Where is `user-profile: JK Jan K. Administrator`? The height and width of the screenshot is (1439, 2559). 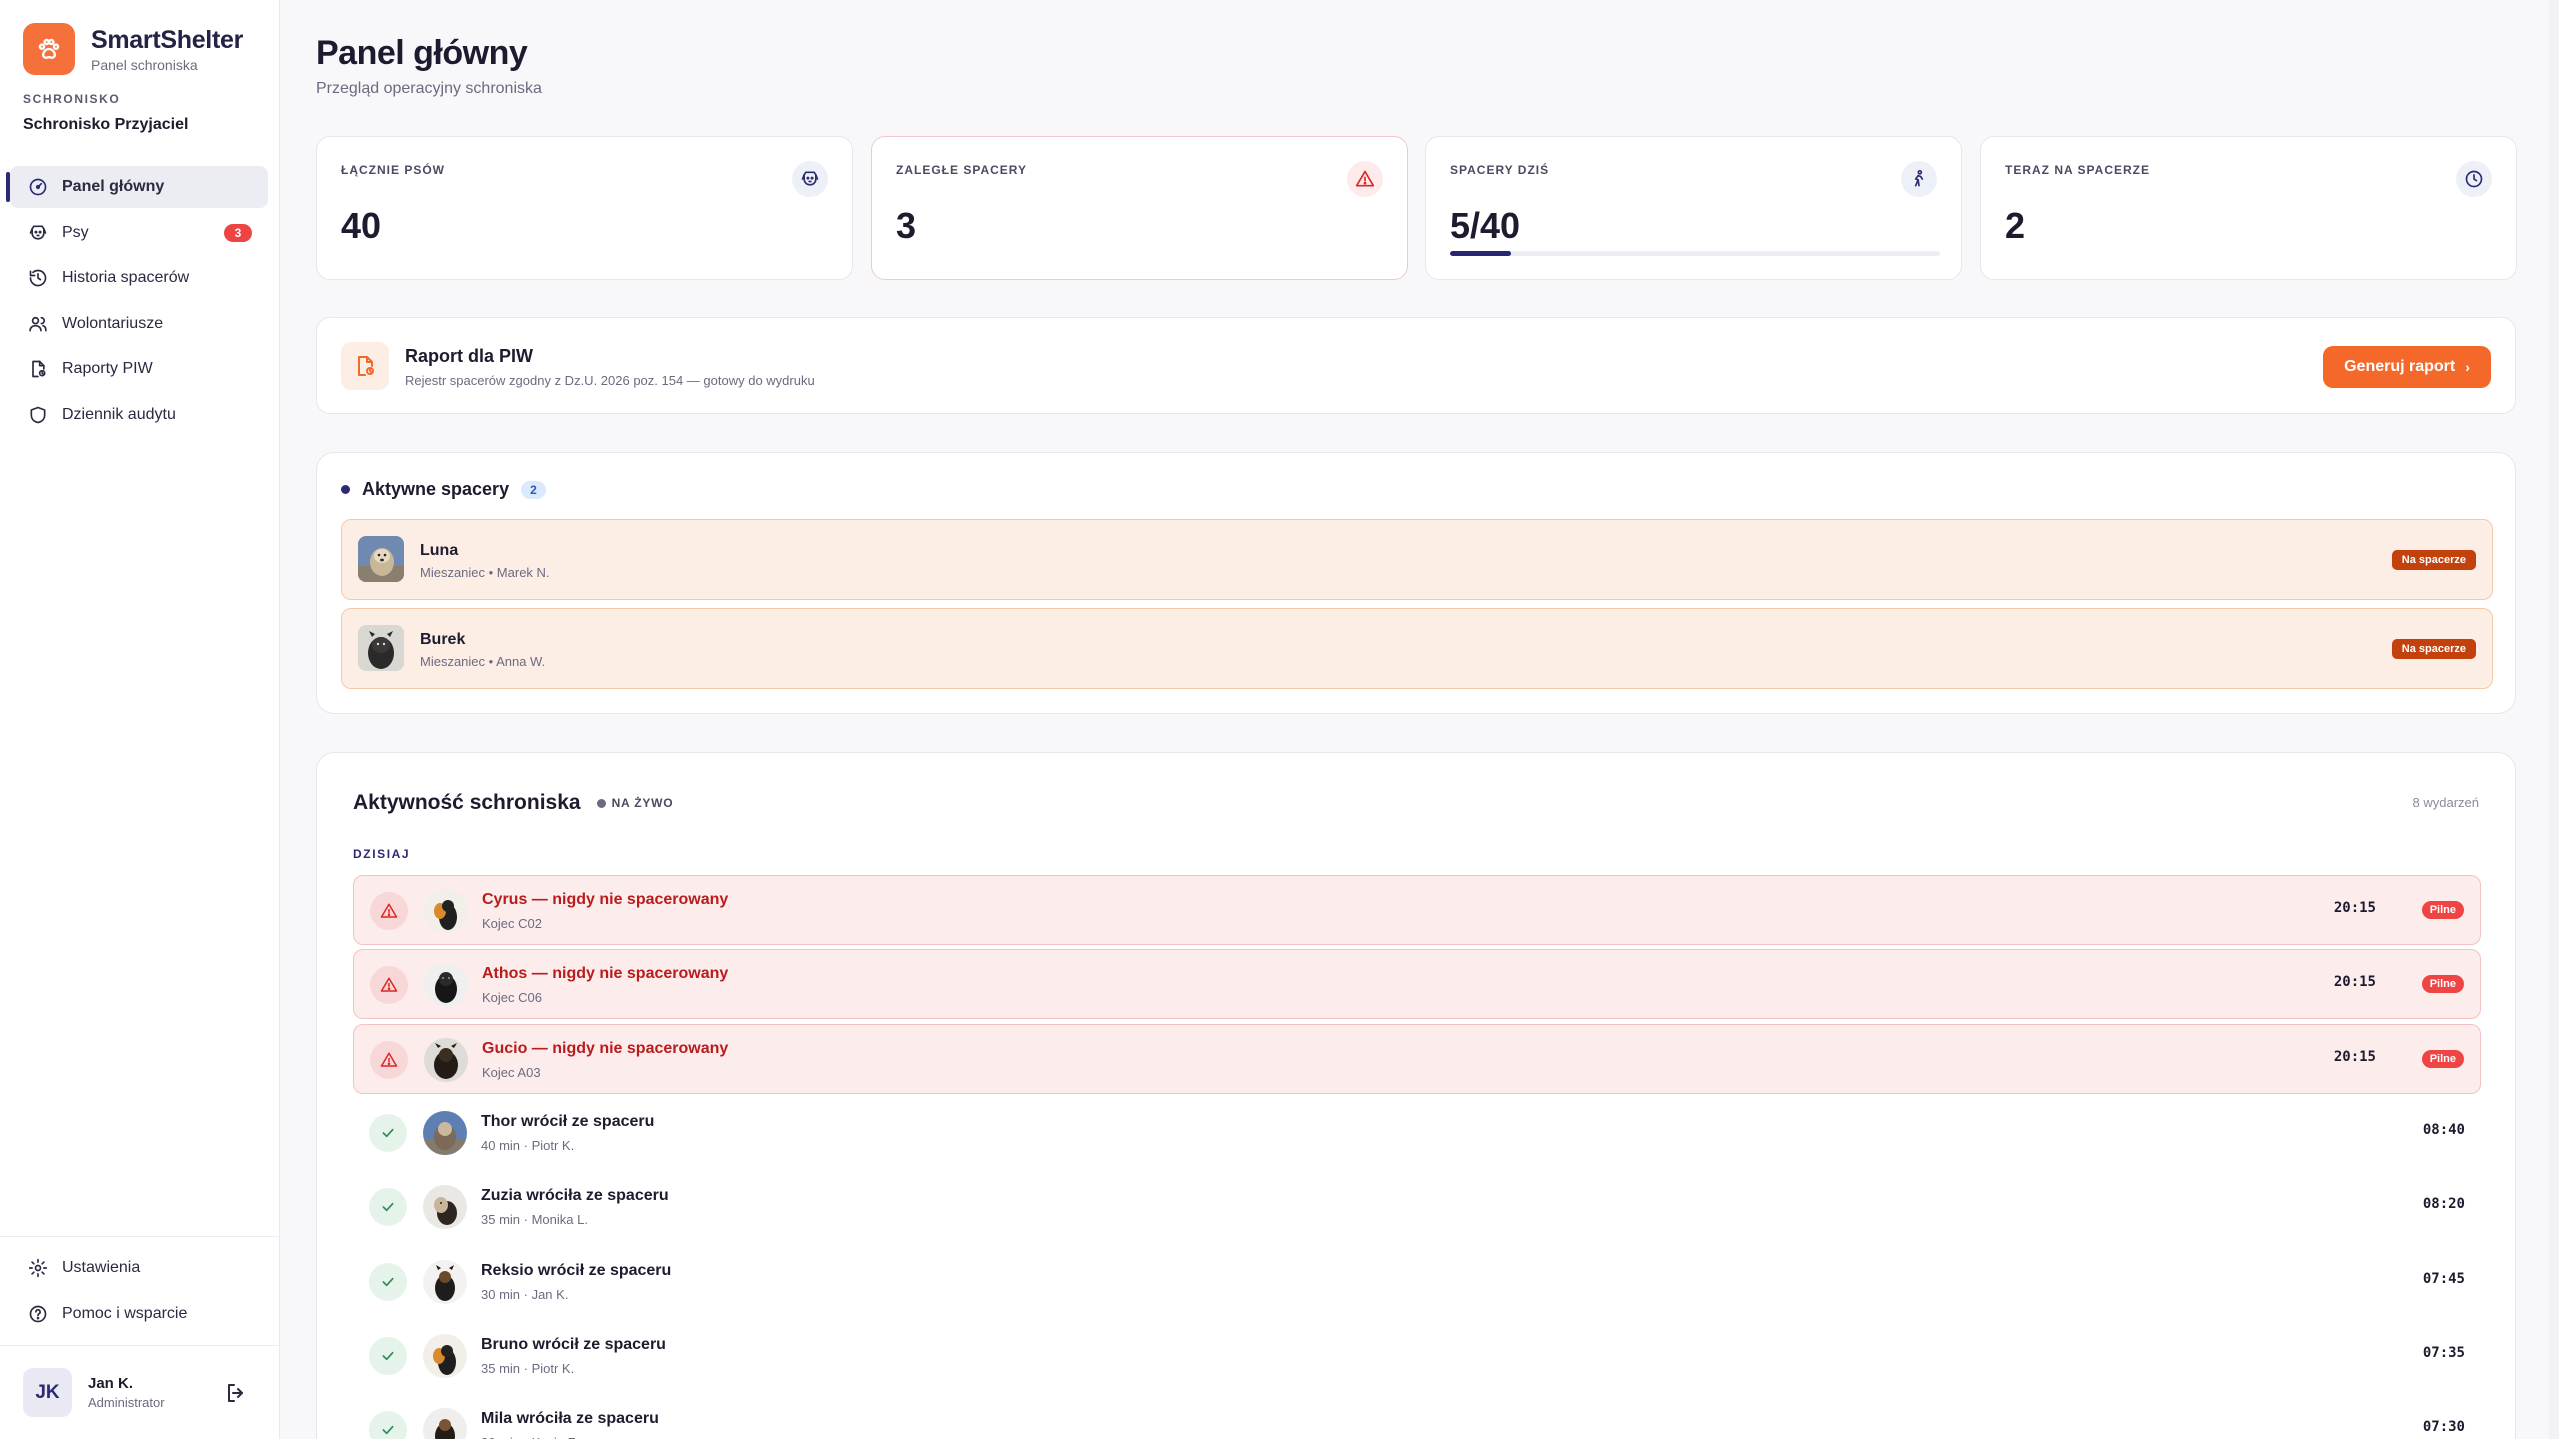 user-profile: JK Jan K. Administrator is located at coordinates (94, 1392).